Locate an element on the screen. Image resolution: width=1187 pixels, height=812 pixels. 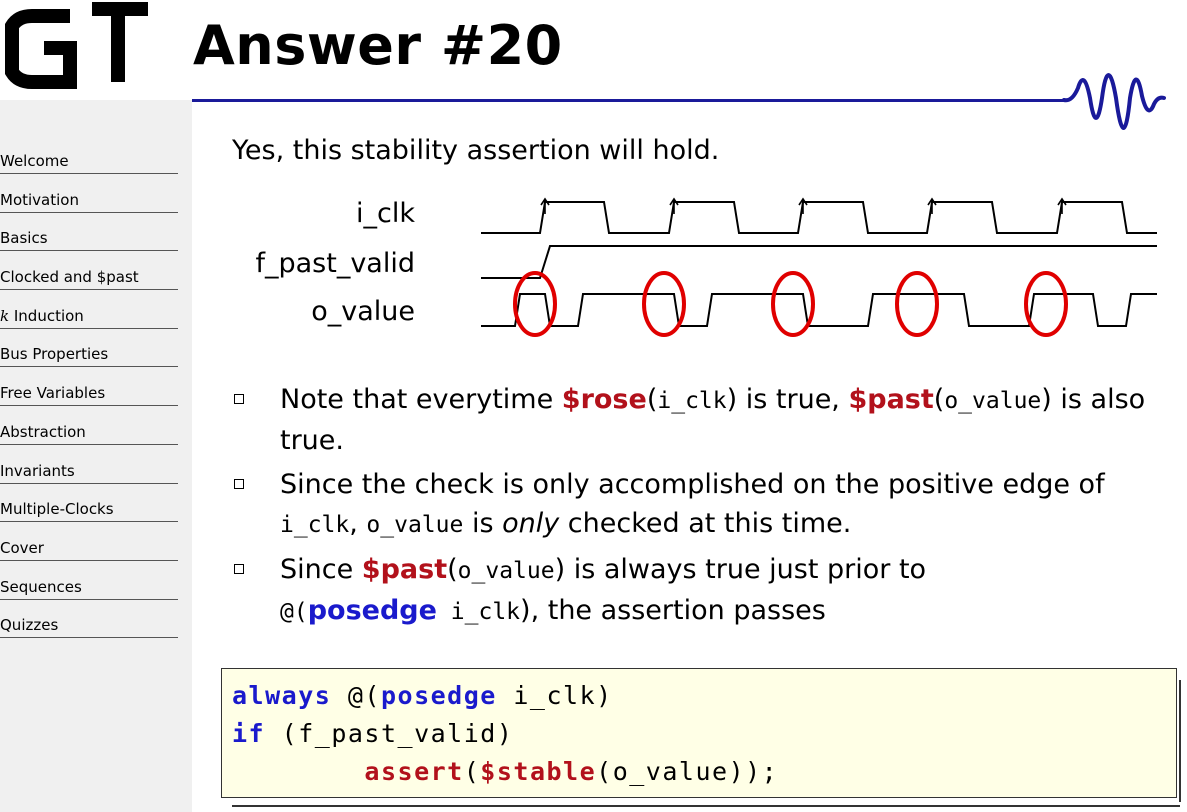
sidebar-item-bus-properties: Bus Properties is located at coordinates (90, 359).